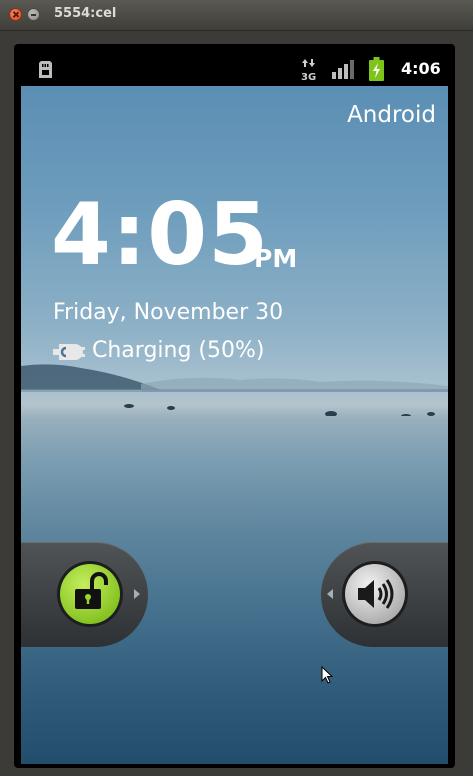  Describe the element at coordinates (308, 76) in the screenshot. I see `svg-text: 3G` at that location.